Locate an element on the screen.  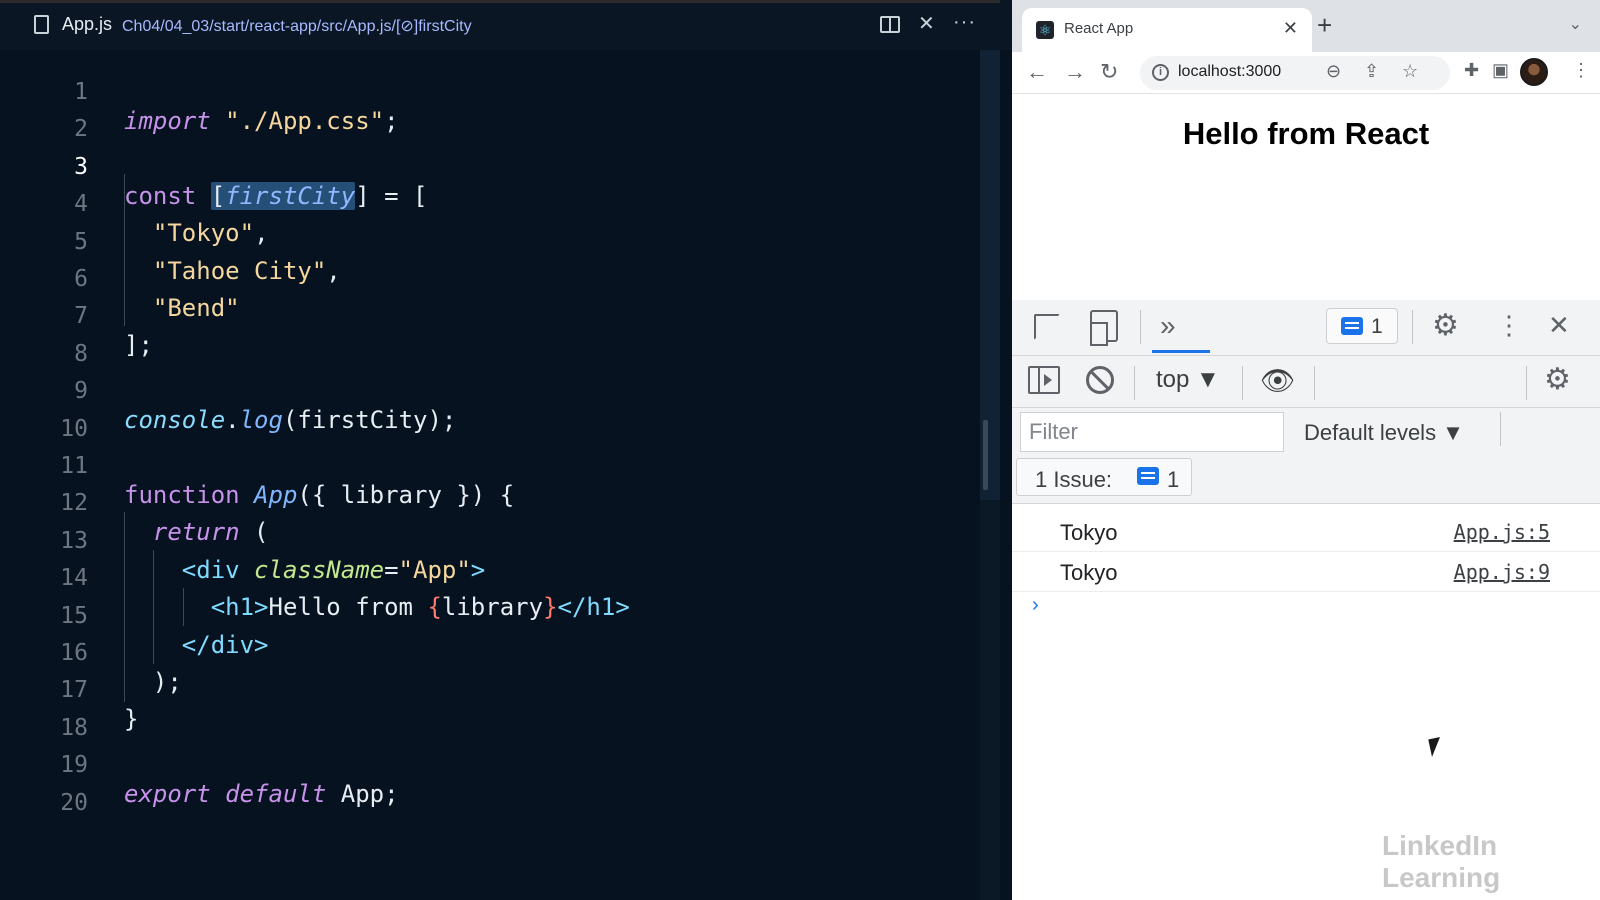
console-toolbar: top ▼ 👁 ⚙ is located at coordinates (1306, 382).